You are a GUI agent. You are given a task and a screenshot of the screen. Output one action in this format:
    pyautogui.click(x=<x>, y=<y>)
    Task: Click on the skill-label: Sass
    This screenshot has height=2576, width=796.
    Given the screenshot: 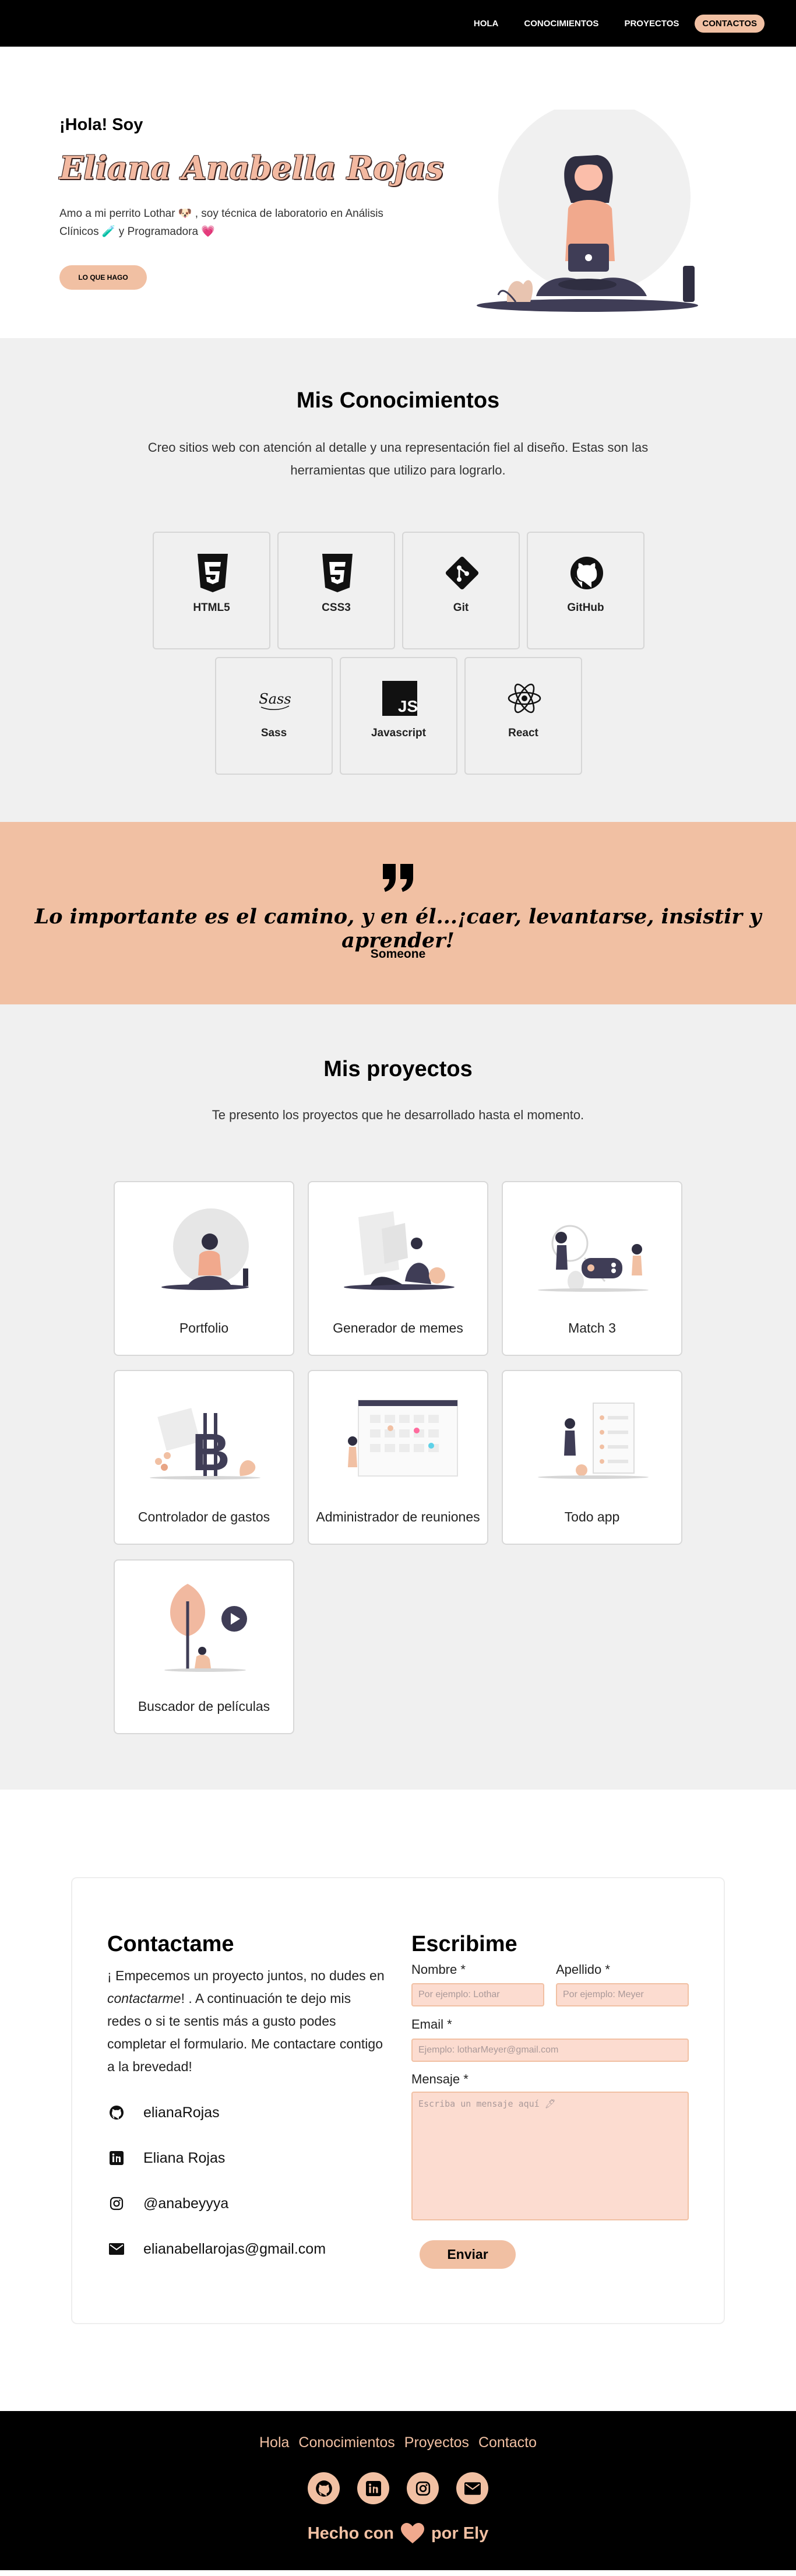 What is the action you would take?
    pyautogui.click(x=273, y=733)
    